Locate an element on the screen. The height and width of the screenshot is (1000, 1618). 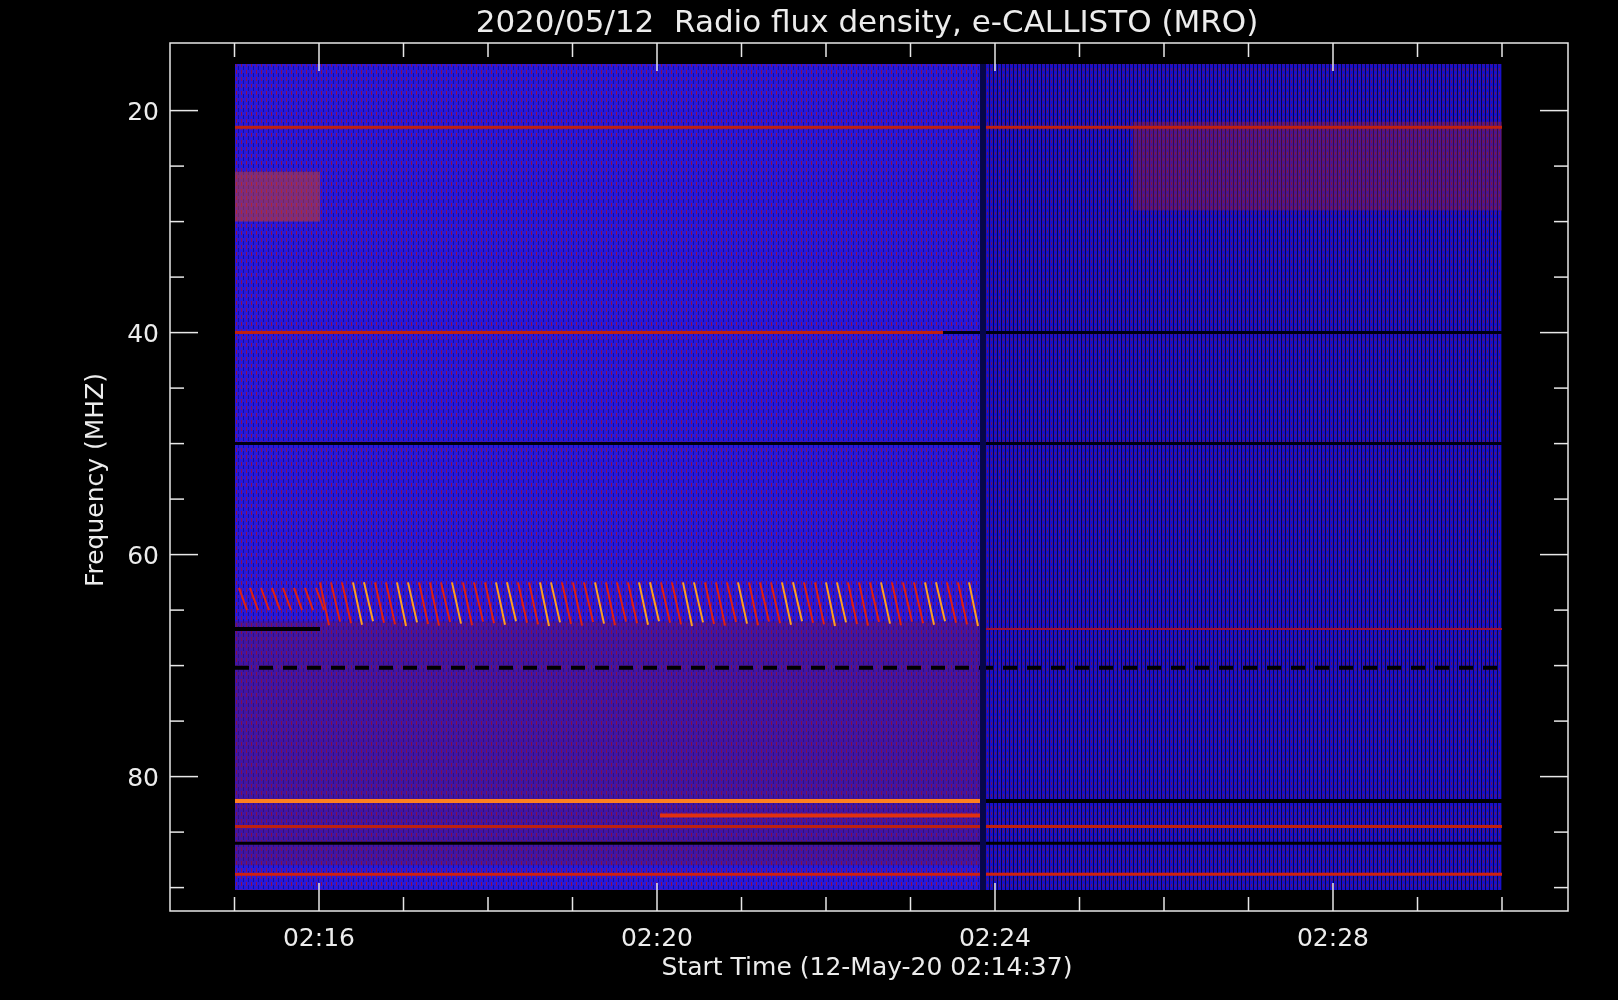
y-axis-label: Frequency (MHZ) is located at coordinates (94, 480).